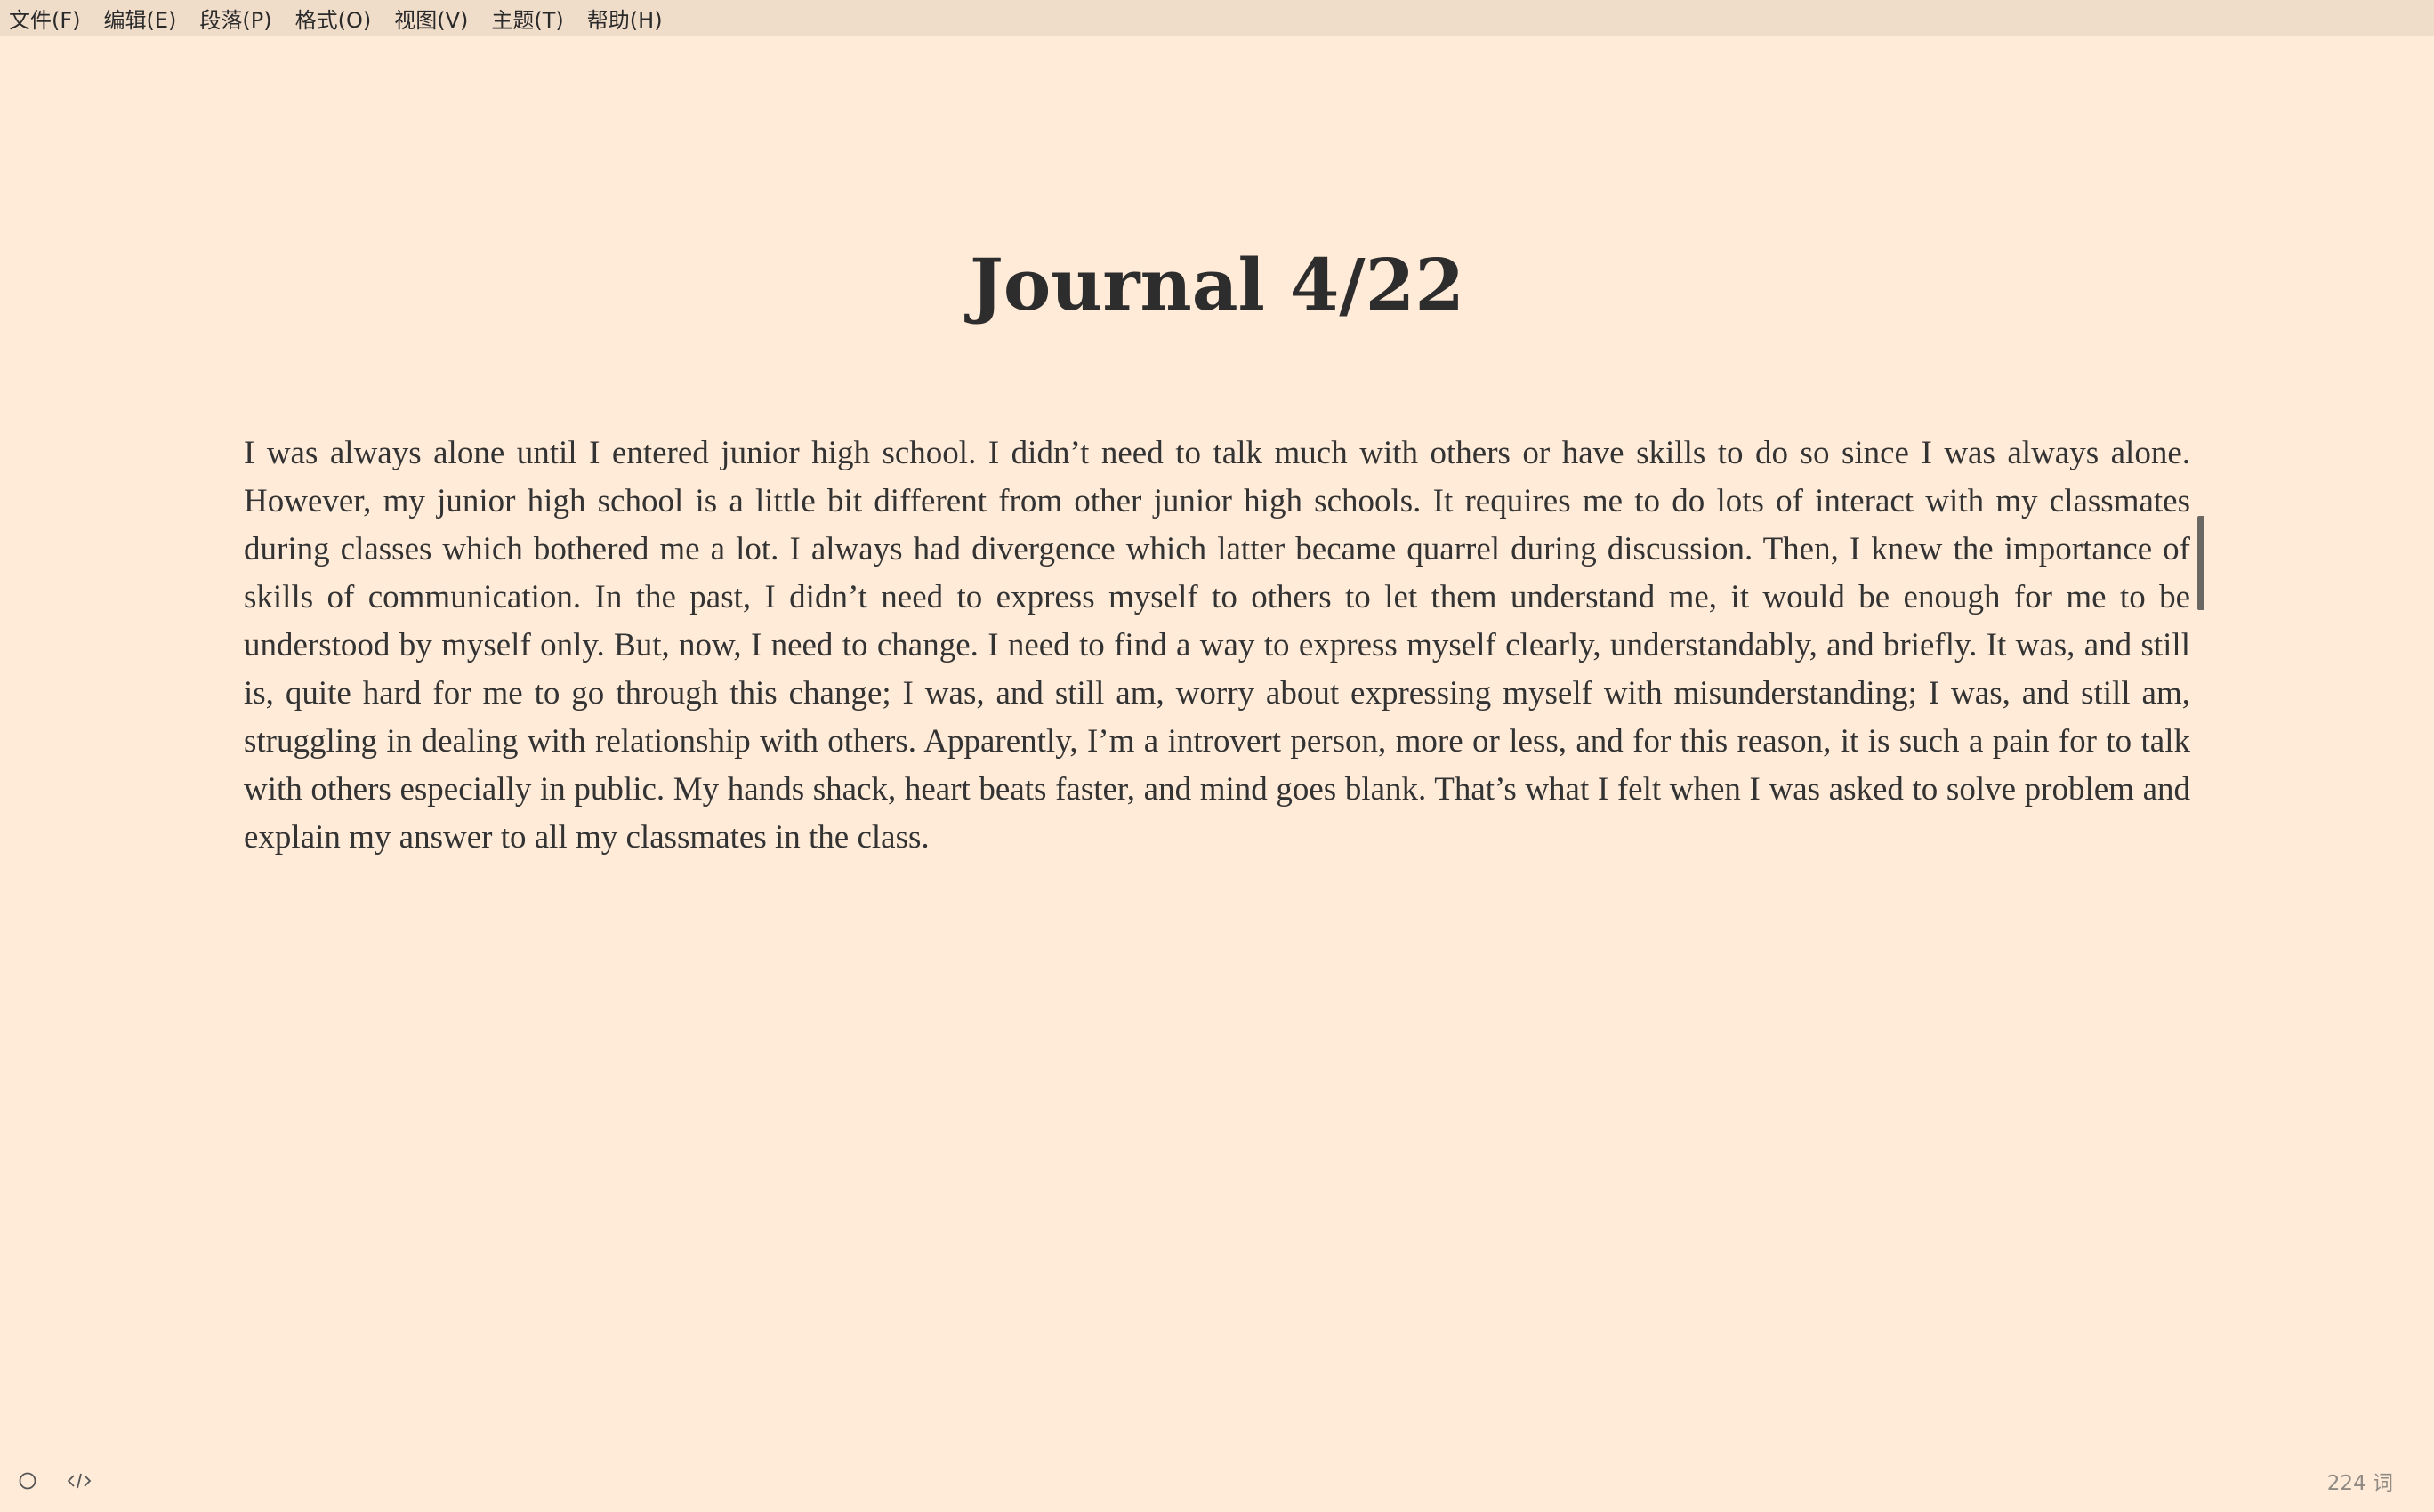  I want to click on scrollbar-thumb, so click(2200, 563).